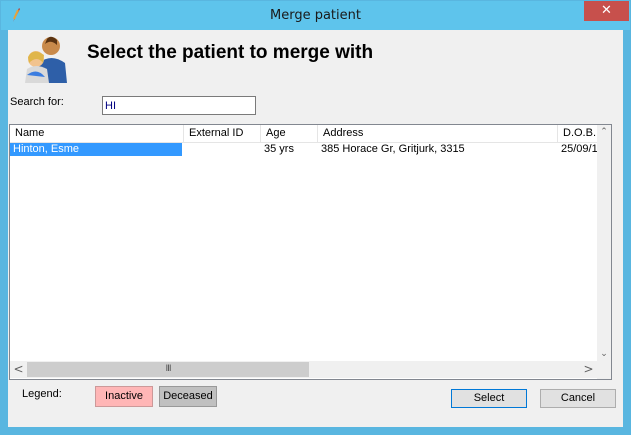 This screenshot has height=435, width=631. What do you see at coordinates (577, 133) in the screenshot?
I see `column-header-dob: D.O.B.` at bounding box center [577, 133].